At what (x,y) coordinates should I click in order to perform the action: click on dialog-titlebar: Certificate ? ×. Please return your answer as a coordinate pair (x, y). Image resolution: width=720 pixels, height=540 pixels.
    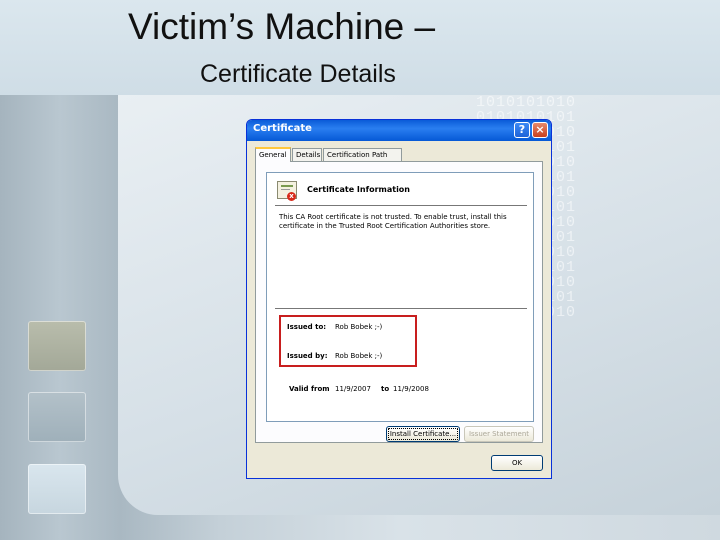
    Looking at the image, I should click on (399, 130).